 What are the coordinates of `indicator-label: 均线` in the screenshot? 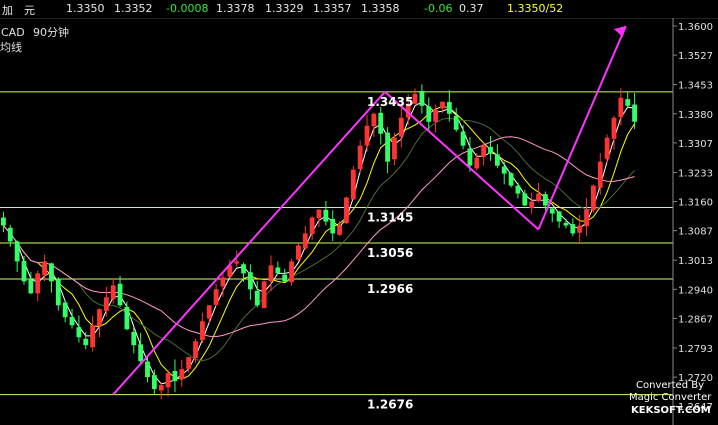 It's located at (11, 47).